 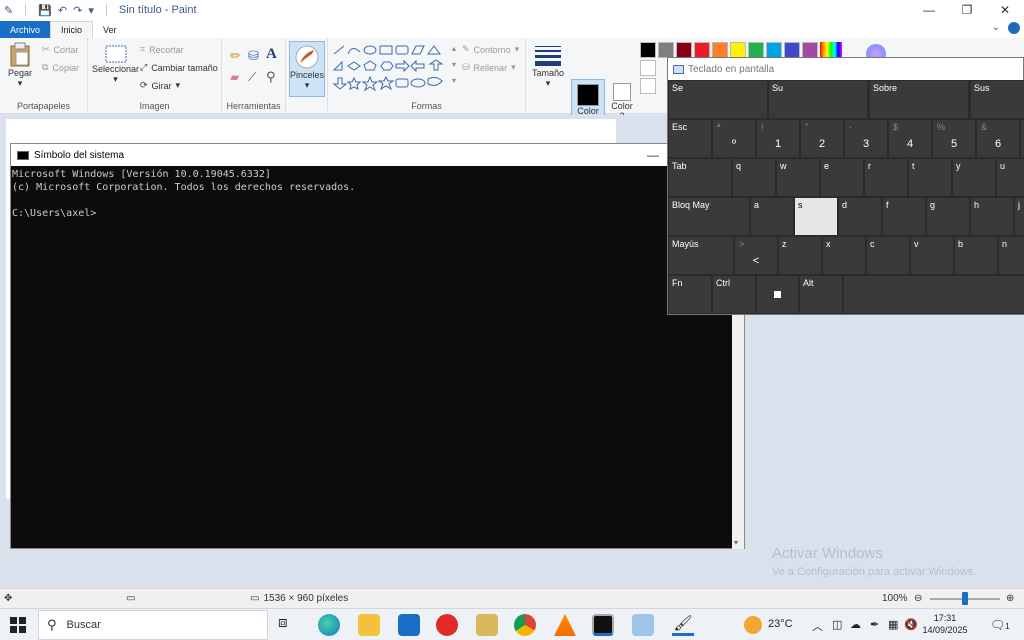 I want to click on minimize-button: —, so click(x=929, y=10).